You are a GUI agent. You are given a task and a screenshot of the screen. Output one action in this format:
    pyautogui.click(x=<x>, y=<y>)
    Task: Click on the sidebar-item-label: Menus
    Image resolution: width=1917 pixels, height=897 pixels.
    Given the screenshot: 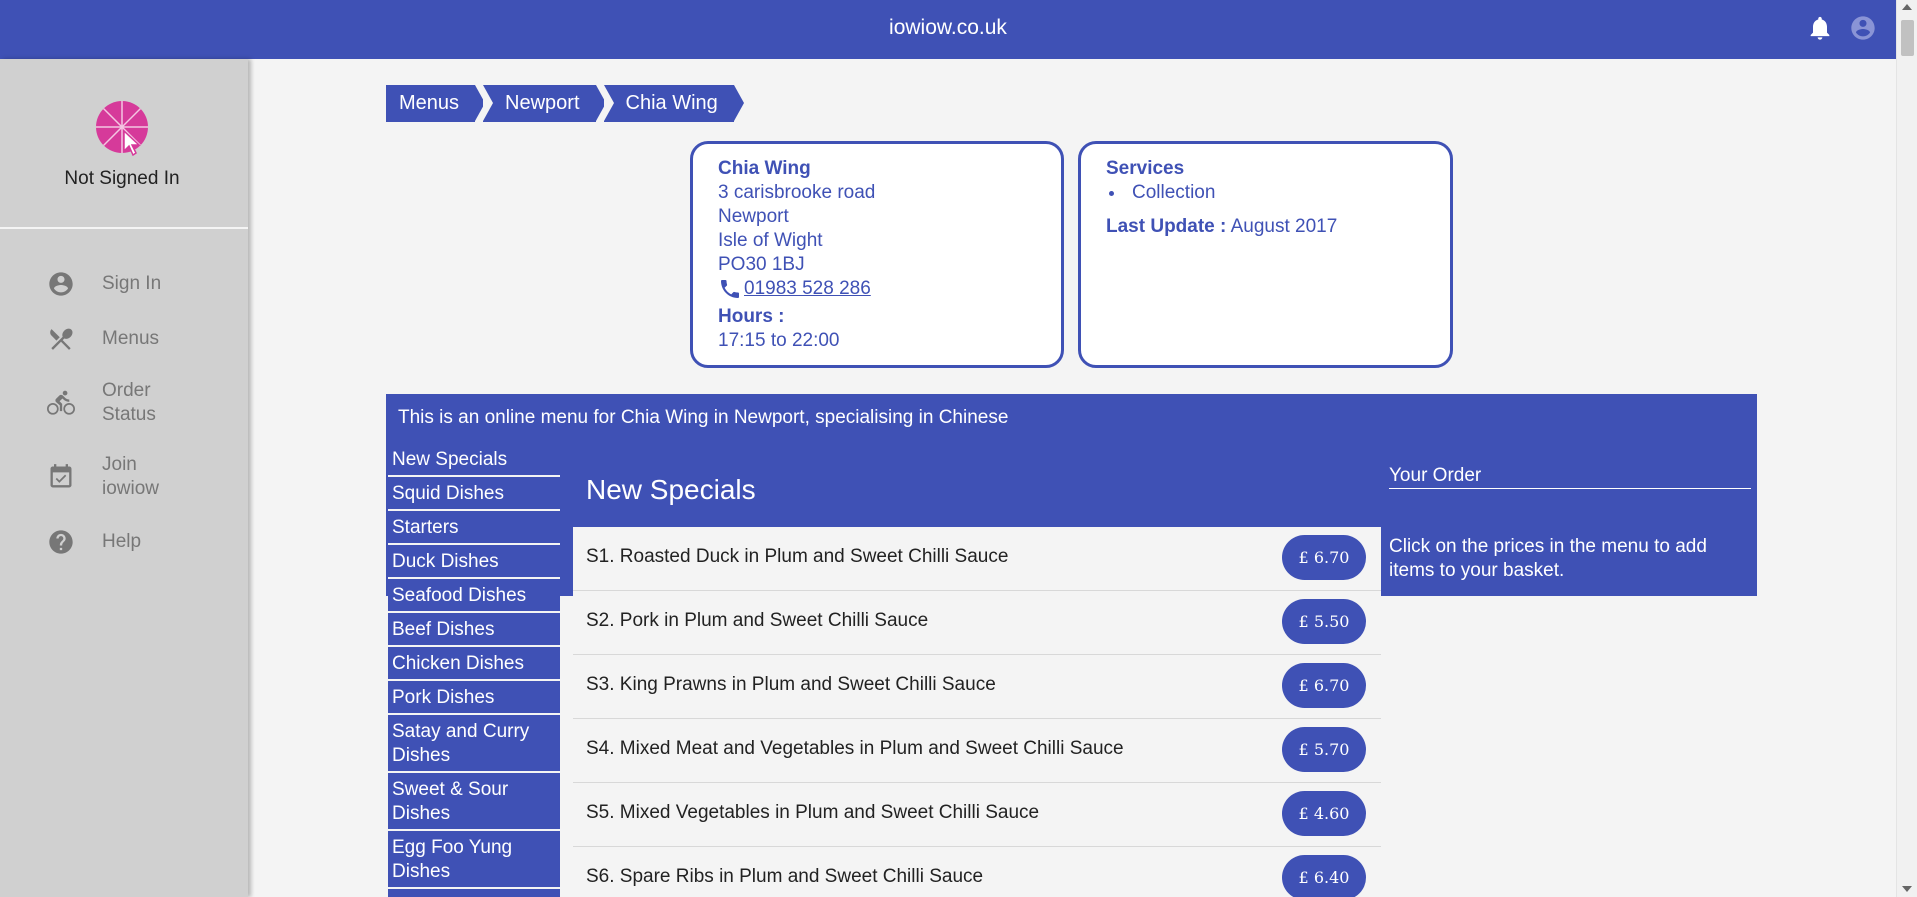 What is the action you would take?
    pyautogui.click(x=131, y=338)
    